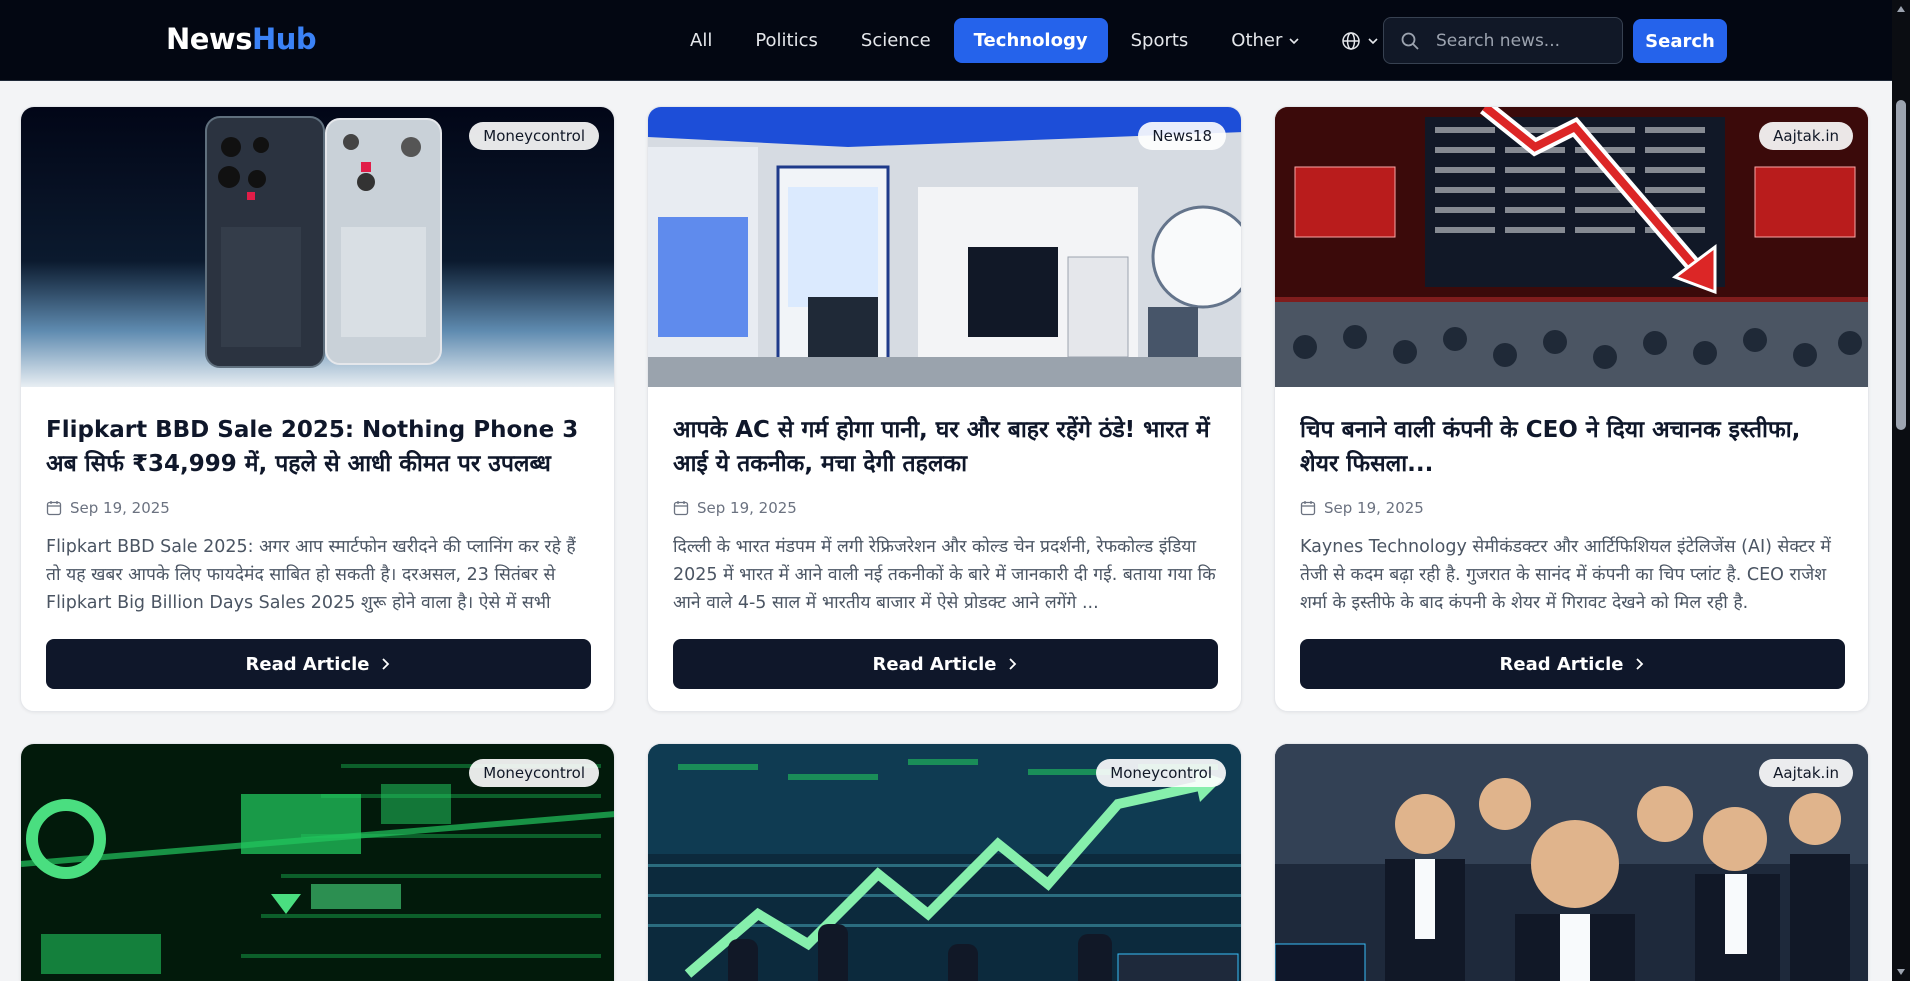 The width and height of the screenshot is (1910, 981). Describe the element at coordinates (1182, 136) in the screenshot. I see `source-badge: News18` at that location.